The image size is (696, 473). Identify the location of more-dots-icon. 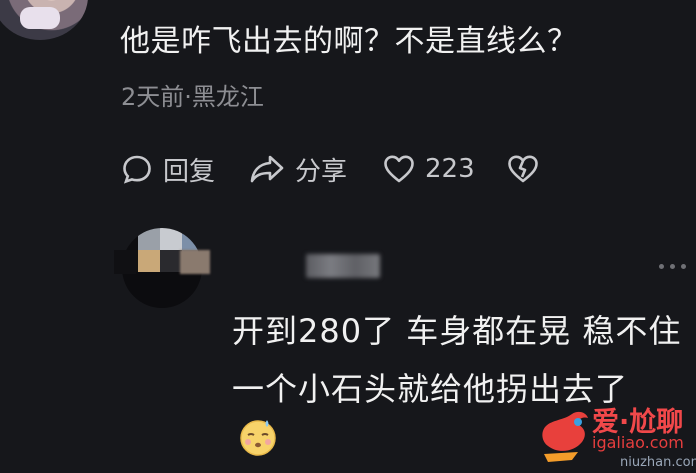
(672, 266).